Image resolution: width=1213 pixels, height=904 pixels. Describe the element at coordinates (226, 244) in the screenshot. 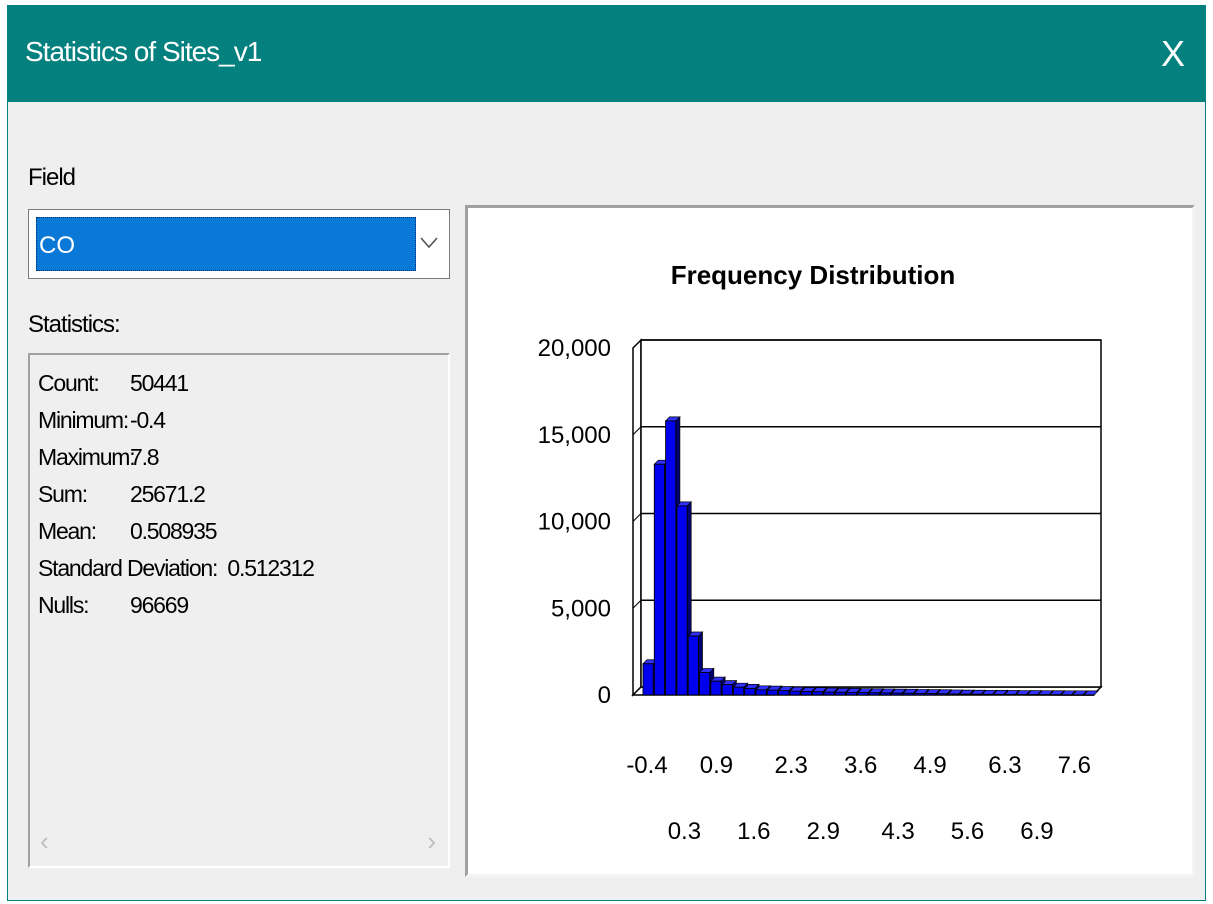

I see `field-selected-value: CO` at that location.